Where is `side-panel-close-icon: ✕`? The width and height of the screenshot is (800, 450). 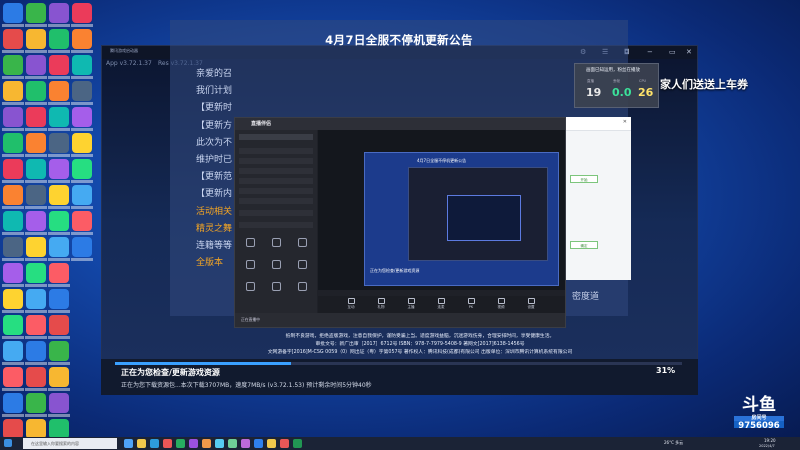
side-panel-close-icon: ✕ is located at coordinates (625, 122).